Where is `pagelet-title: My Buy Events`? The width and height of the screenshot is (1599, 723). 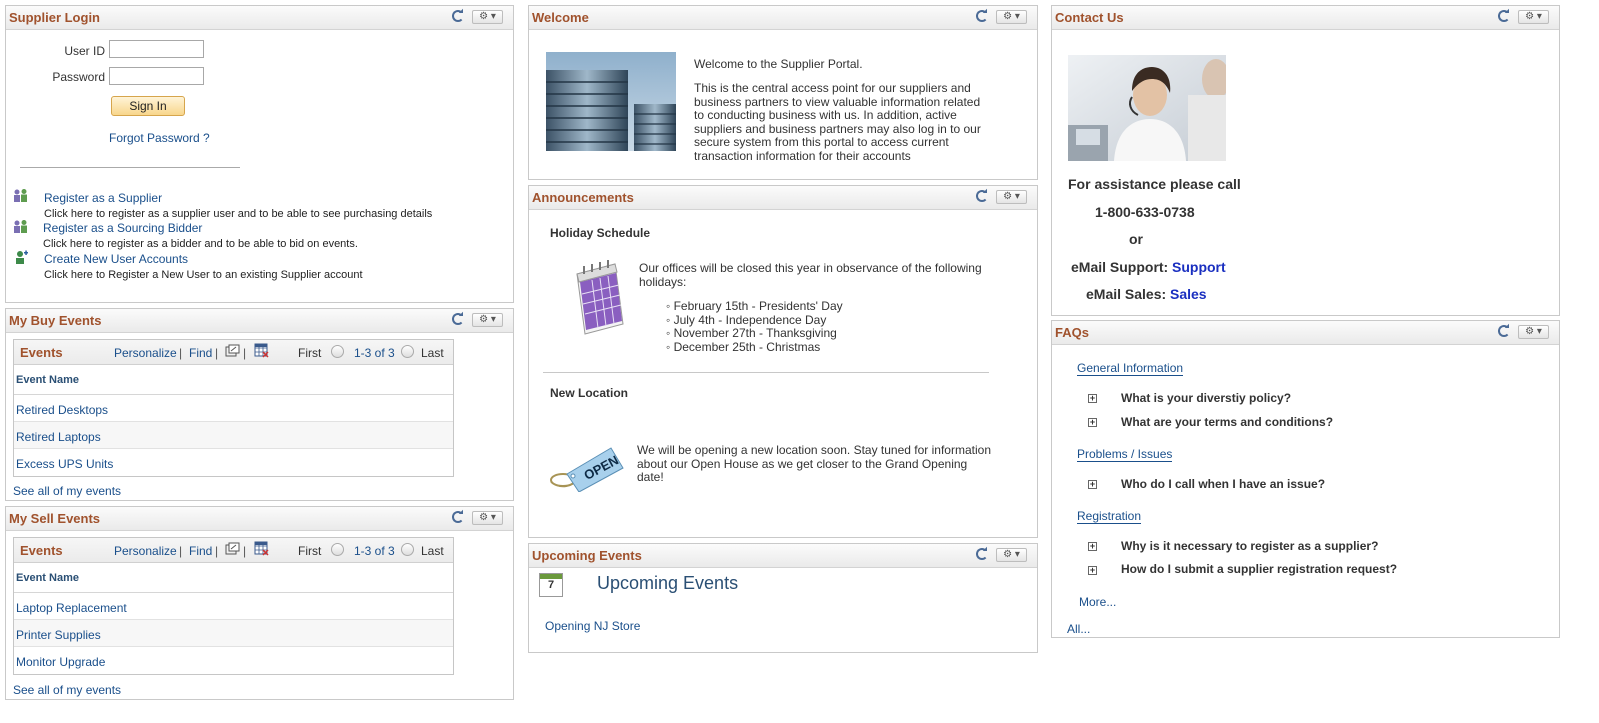 pagelet-title: My Buy Events is located at coordinates (55, 320).